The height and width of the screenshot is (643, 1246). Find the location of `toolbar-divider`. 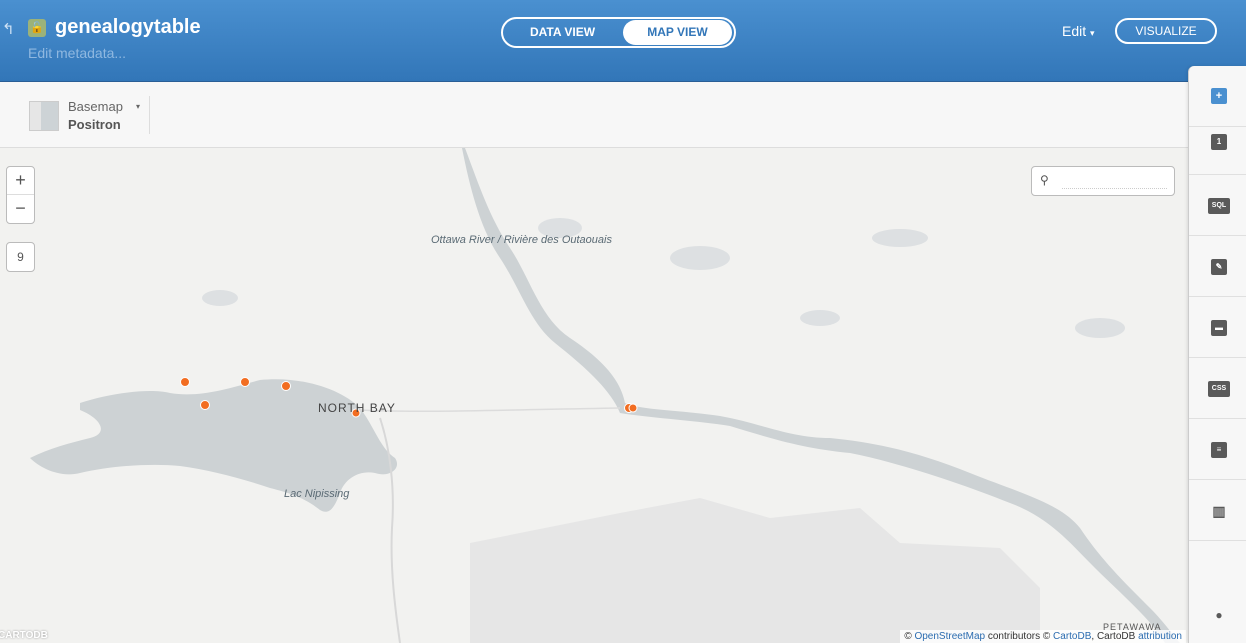

toolbar-divider is located at coordinates (149, 115).